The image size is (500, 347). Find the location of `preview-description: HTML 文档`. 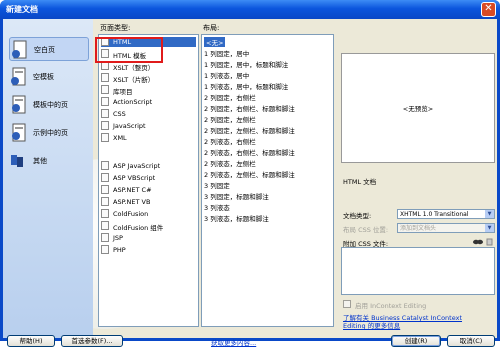

preview-description: HTML 文档 is located at coordinates (360, 182).